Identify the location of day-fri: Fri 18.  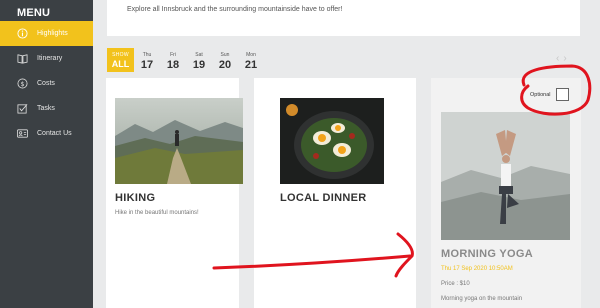
(173, 60).